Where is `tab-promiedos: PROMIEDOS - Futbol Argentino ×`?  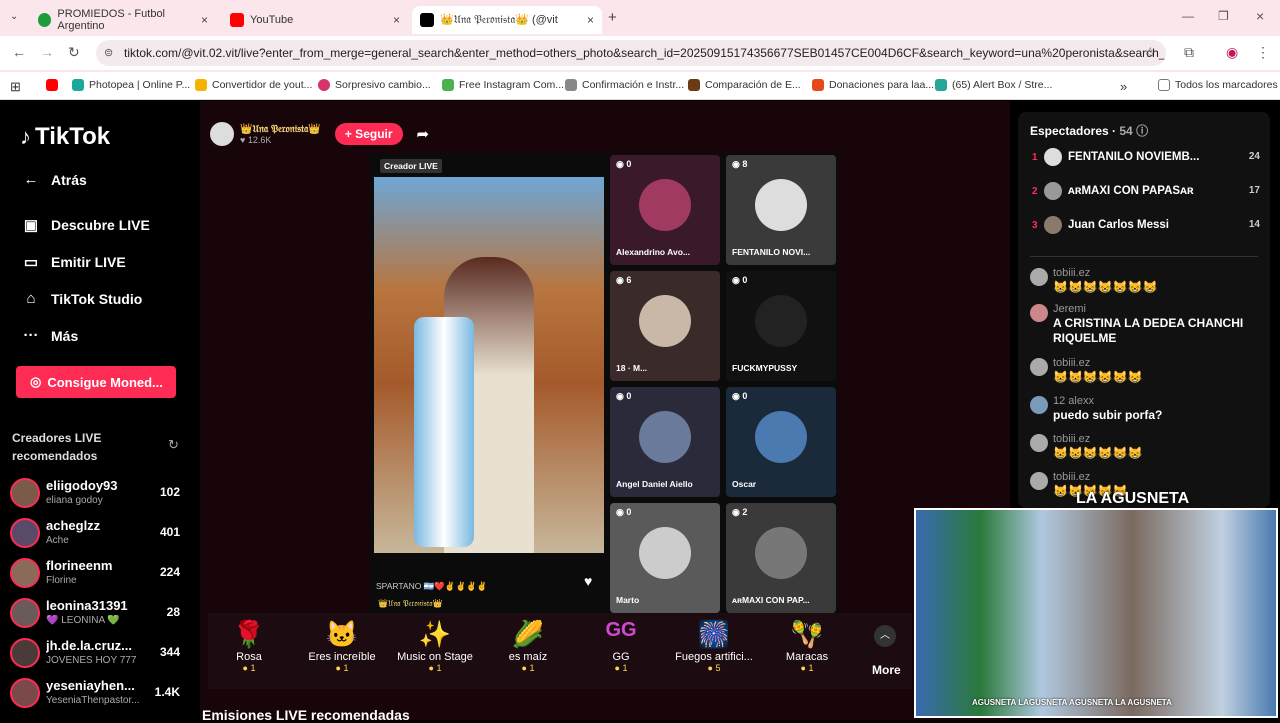
tab-promiedos: PROMIEDOS - Futbol Argentino × is located at coordinates (123, 20).